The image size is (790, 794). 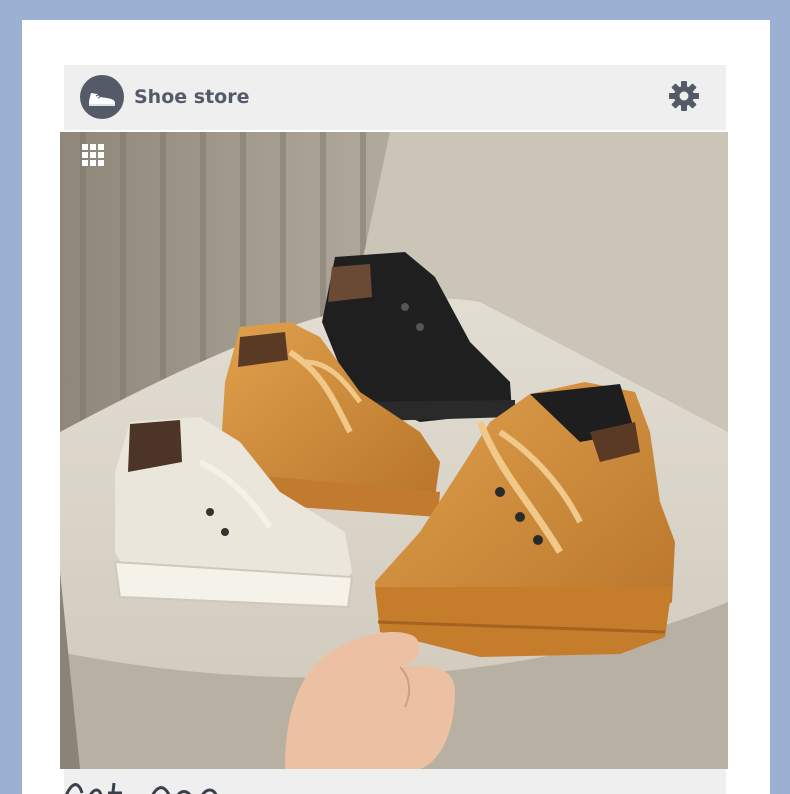 What do you see at coordinates (192, 97) in the screenshot?
I see `store-title: Shoe store` at bounding box center [192, 97].